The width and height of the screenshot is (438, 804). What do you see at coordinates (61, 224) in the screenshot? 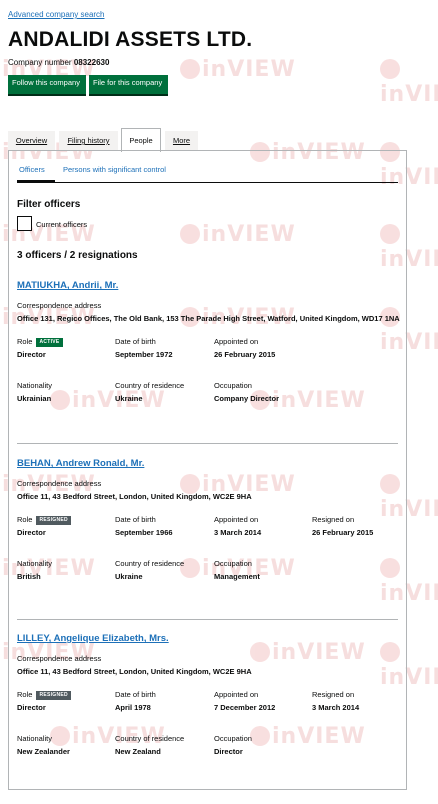
I see `current-officers-label: Current officers` at bounding box center [61, 224].